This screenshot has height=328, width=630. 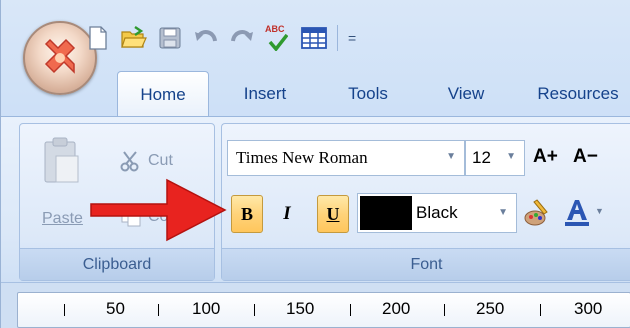 I want to click on tab-home: Home, so click(x=163, y=94).